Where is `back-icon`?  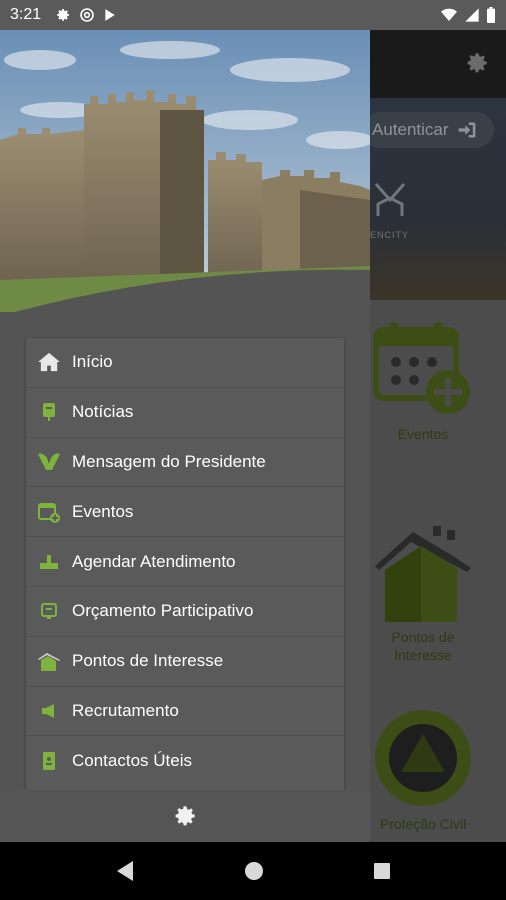
back-icon is located at coordinates (125, 871).